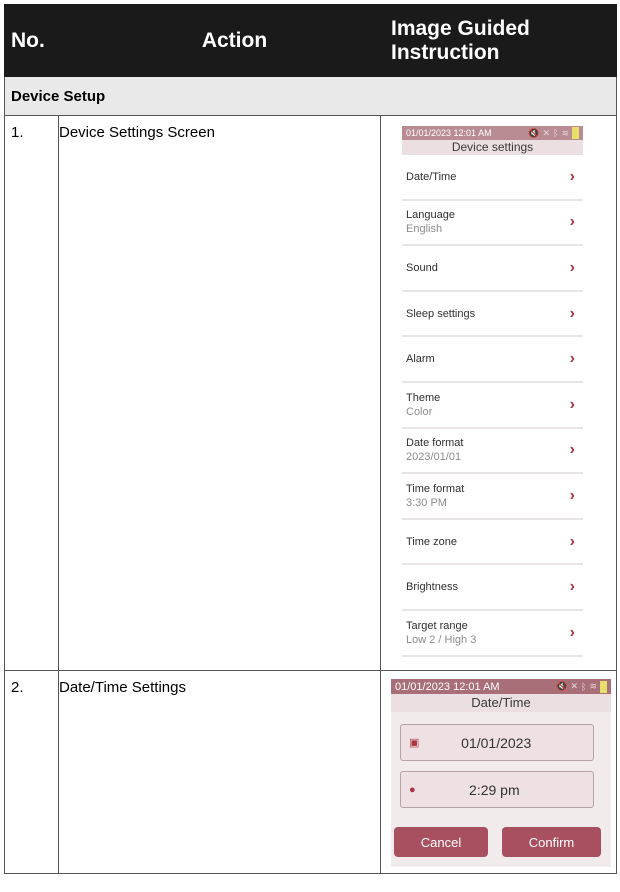 This screenshot has width=620, height=892. What do you see at coordinates (492, 147) in the screenshot?
I see `screen-title: Device settings` at bounding box center [492, 147].